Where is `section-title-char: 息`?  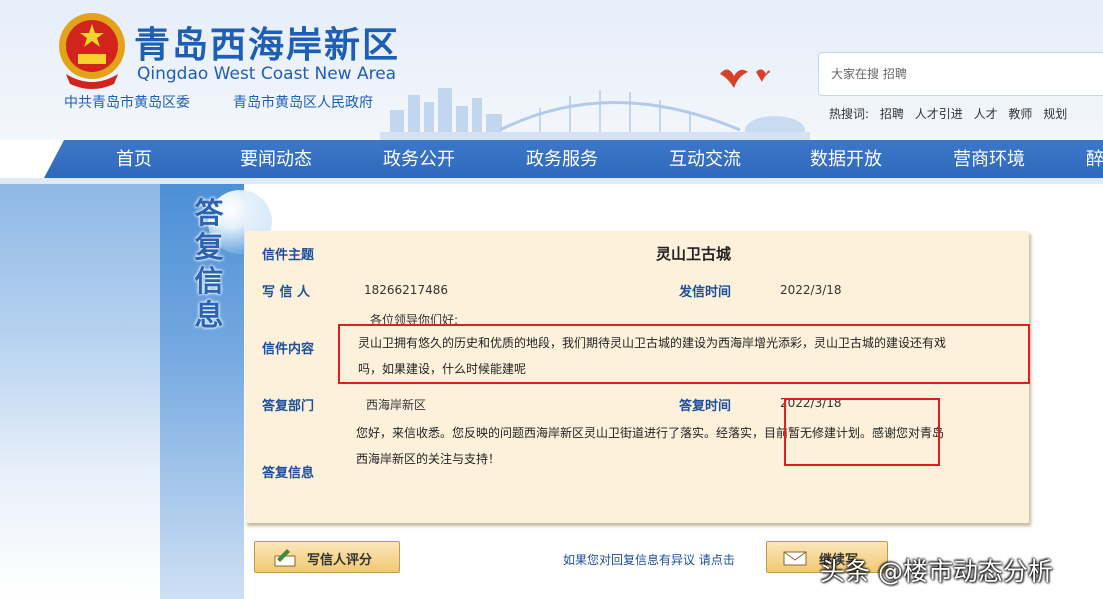
section-title-char: 息 is located at coordinates (209, 315).